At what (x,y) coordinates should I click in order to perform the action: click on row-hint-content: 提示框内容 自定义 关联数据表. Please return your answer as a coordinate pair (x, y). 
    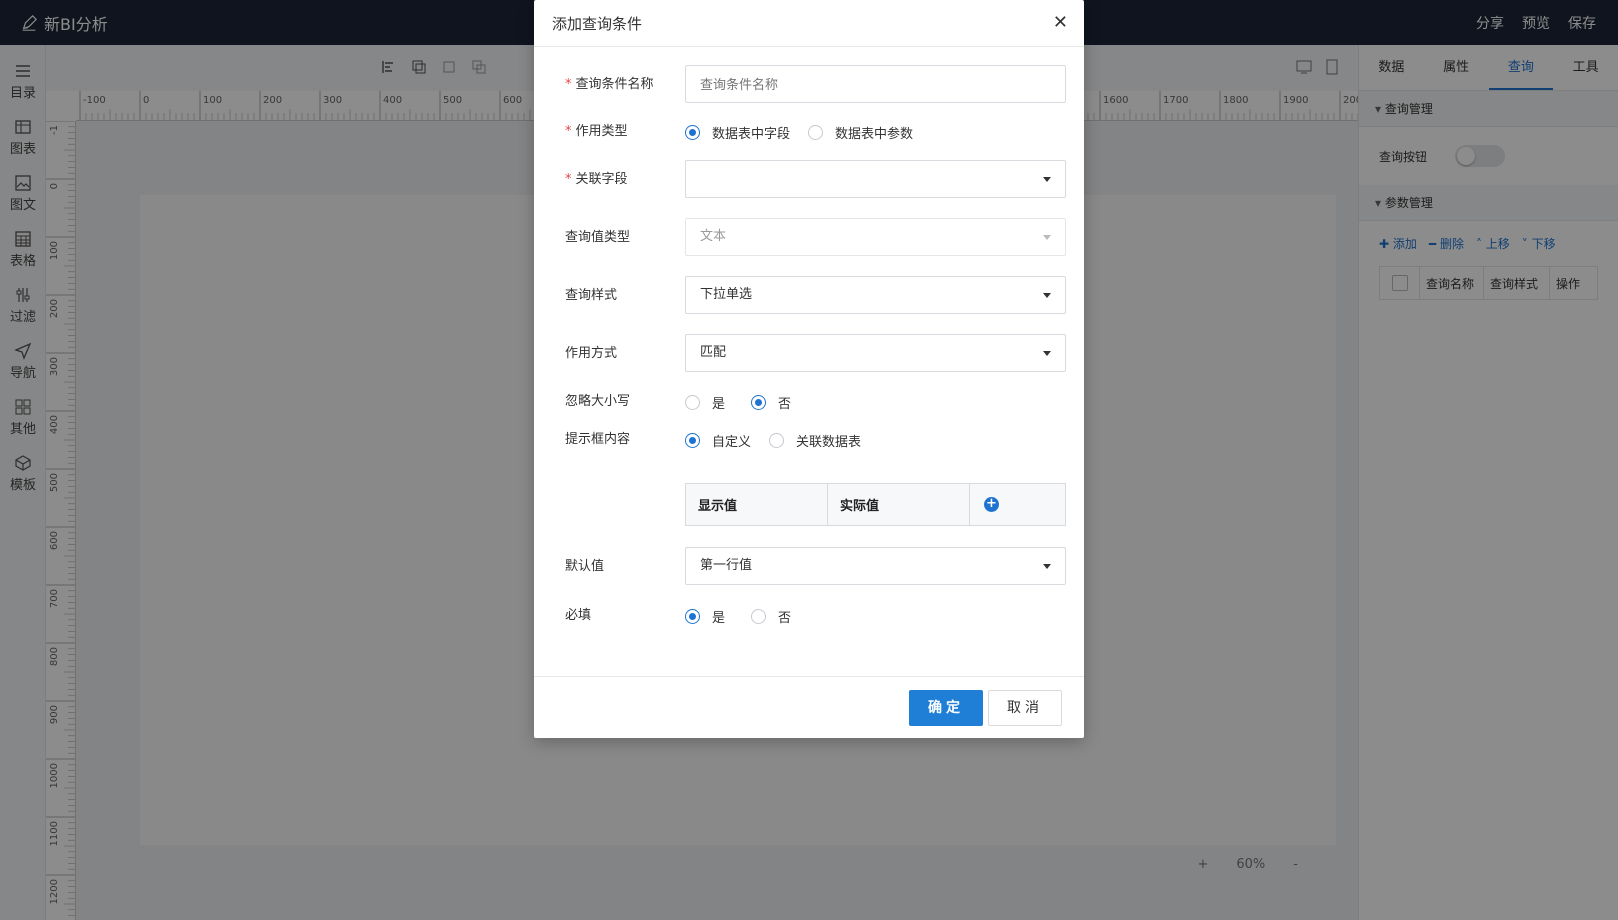
    Looking at the image, I should click on (809, 440).